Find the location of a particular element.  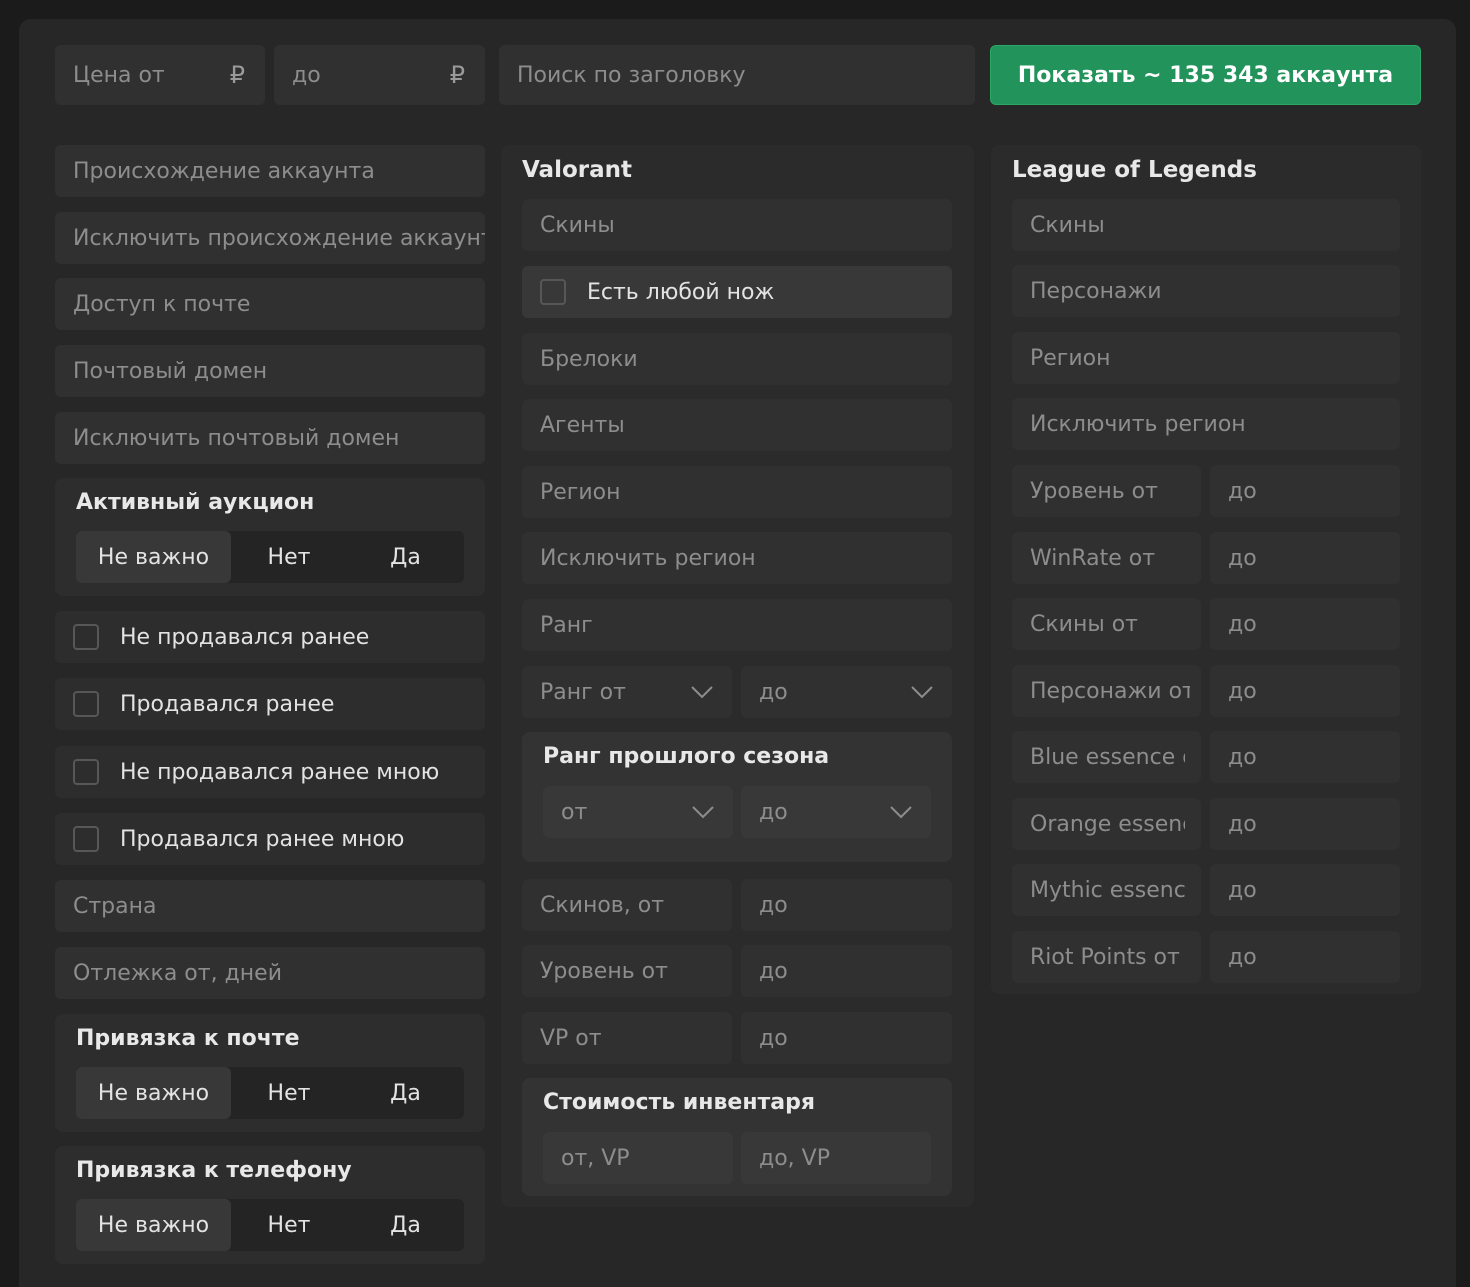

valorant-exclude-region-select: Исключить регион is located at coordinates (737, 558).